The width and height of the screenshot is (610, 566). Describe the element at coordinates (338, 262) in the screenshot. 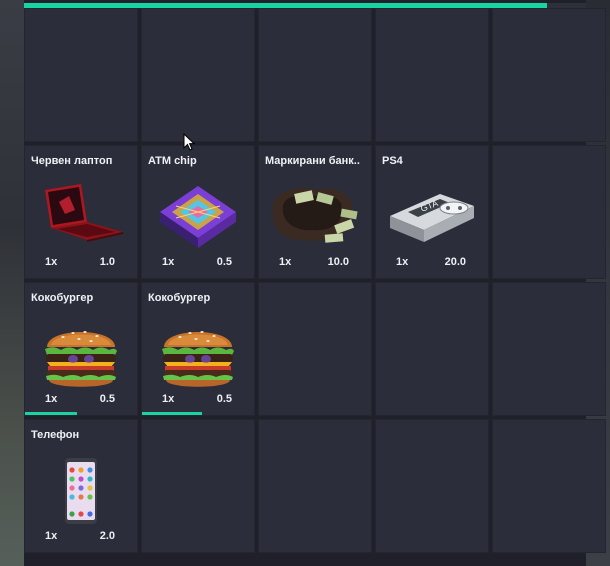

I see `item-weight: 10.0` at that location.